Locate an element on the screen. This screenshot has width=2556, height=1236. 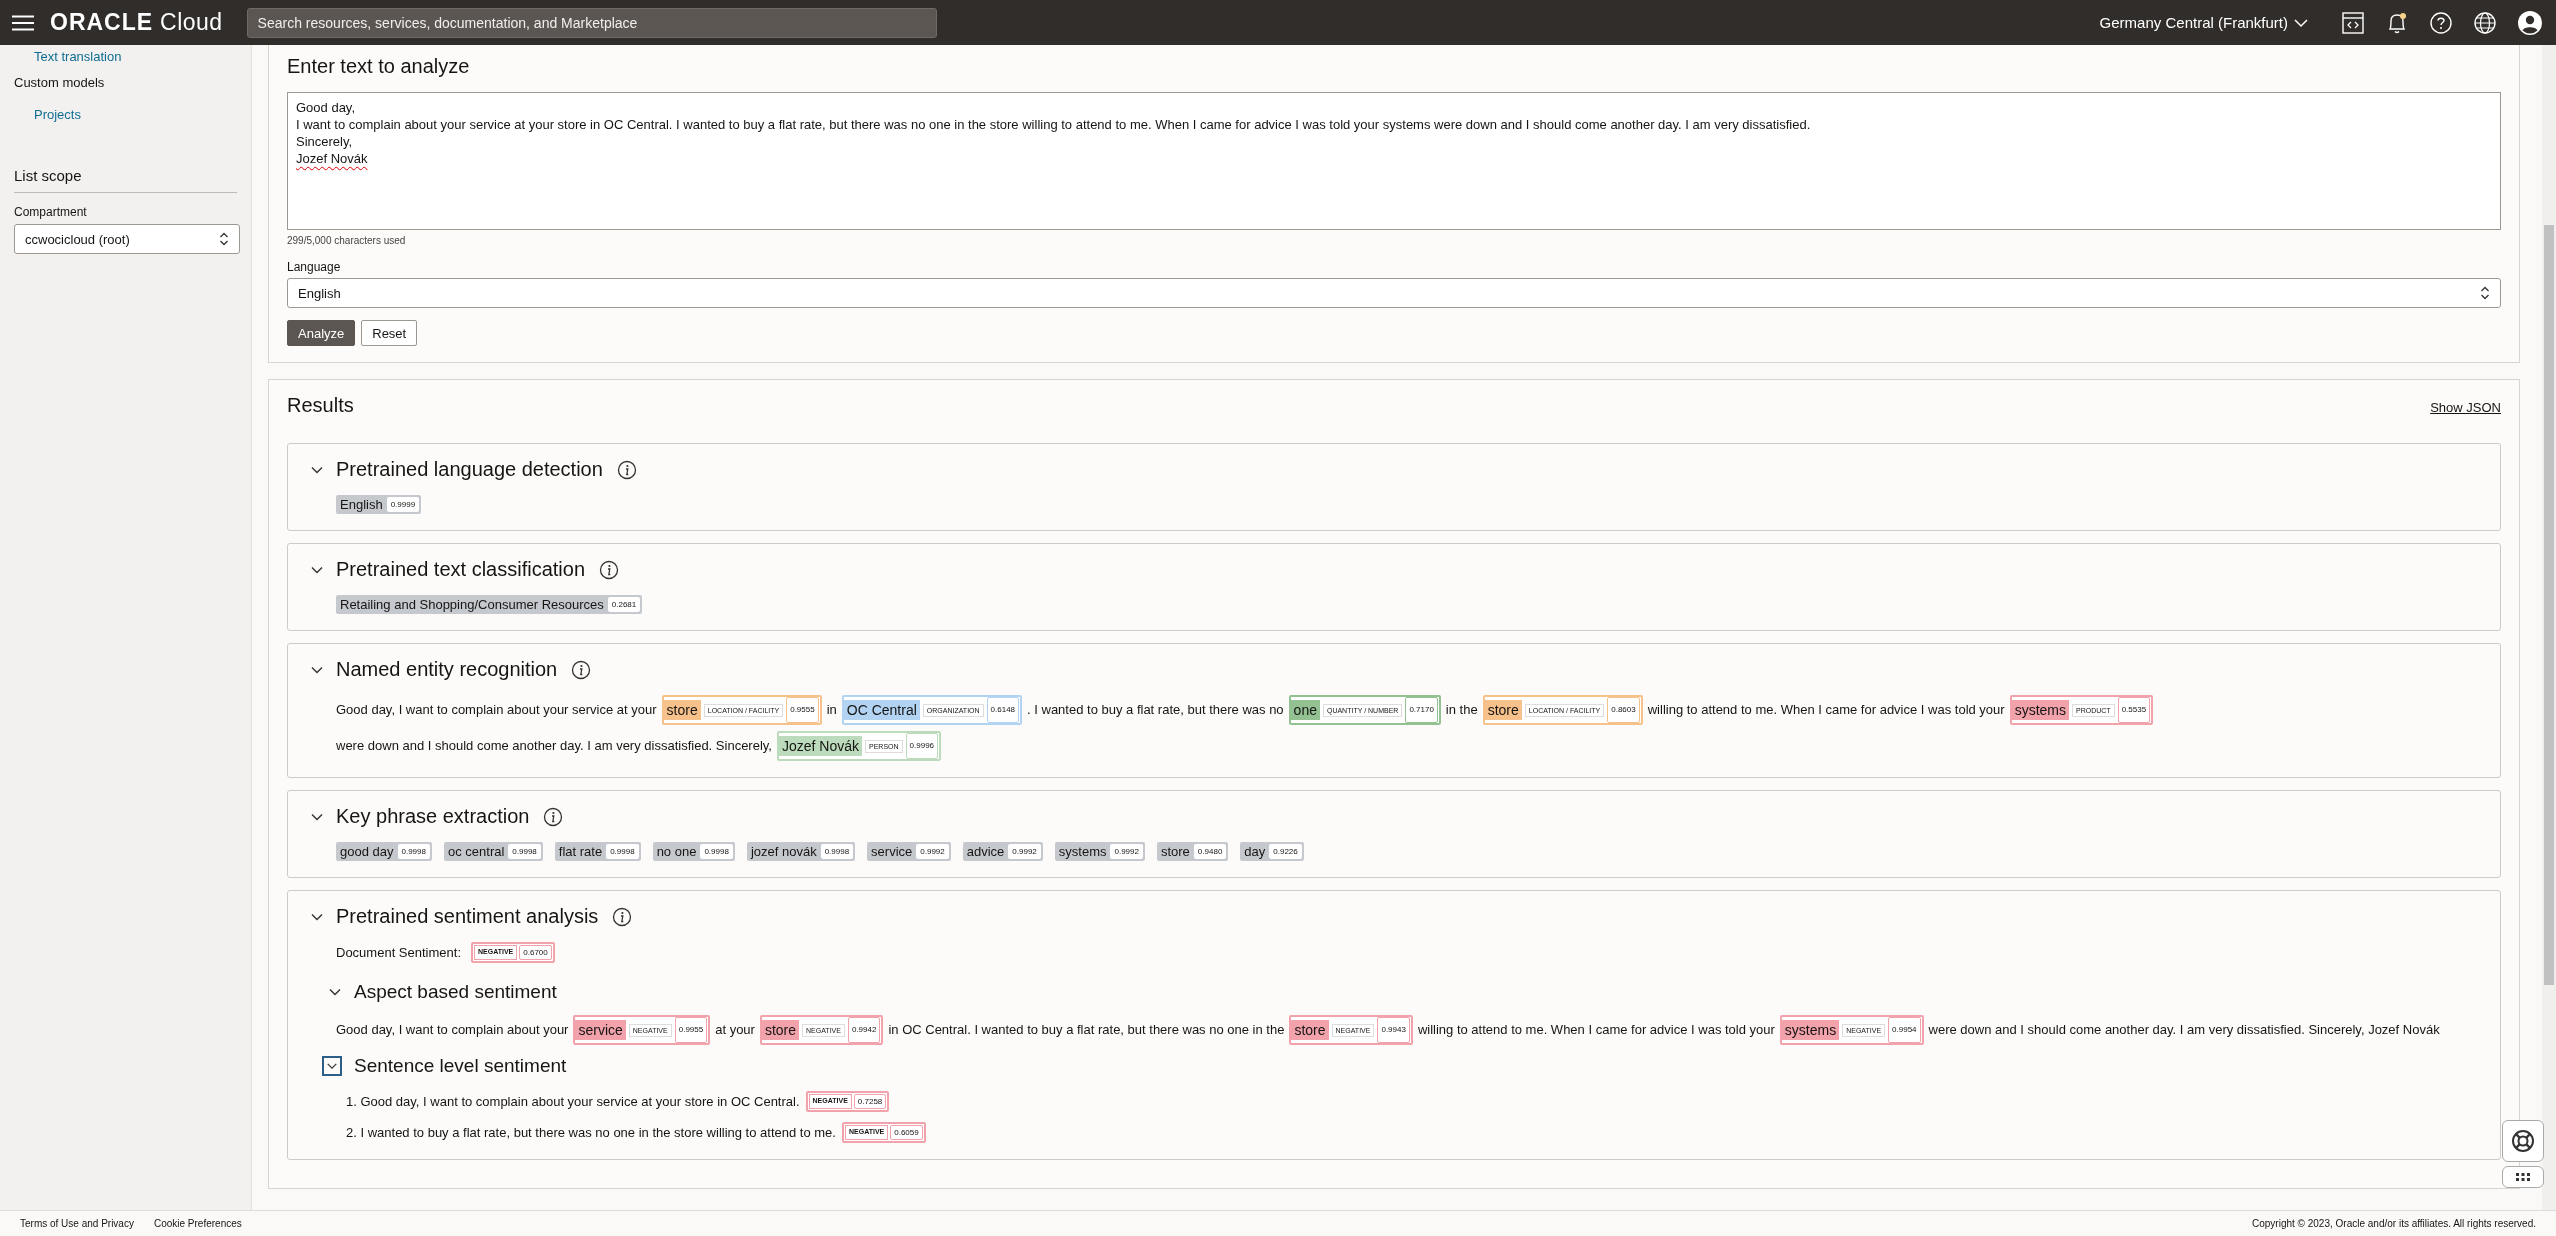
grid-icon is located at coordinates (2523, 1177).